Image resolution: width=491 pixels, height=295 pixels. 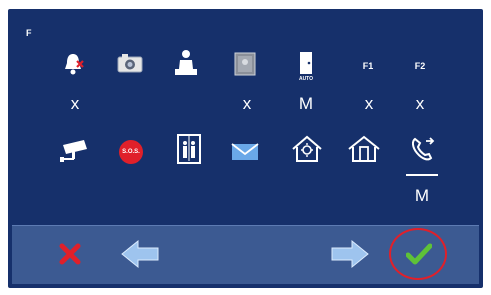 I want to click on corner-label: F, so click(x=29, y=33).